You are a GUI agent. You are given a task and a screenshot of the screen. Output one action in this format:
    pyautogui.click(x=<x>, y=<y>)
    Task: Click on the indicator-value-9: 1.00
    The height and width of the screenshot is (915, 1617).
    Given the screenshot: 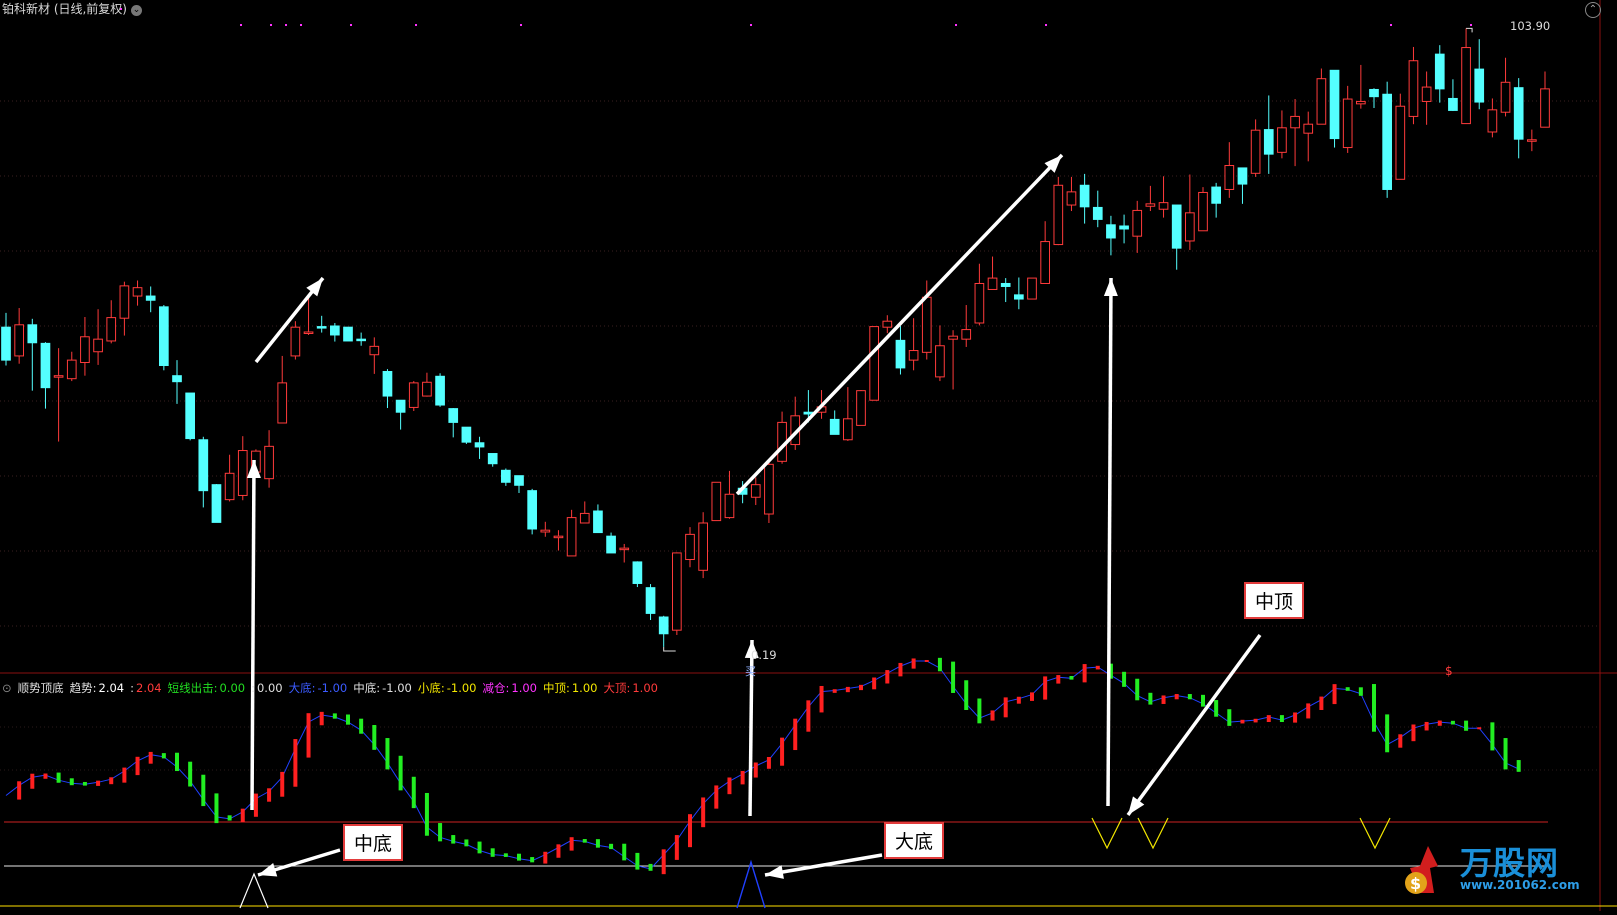 What is the action you would take?
    pyautogui.click(x=645, y=688)
    